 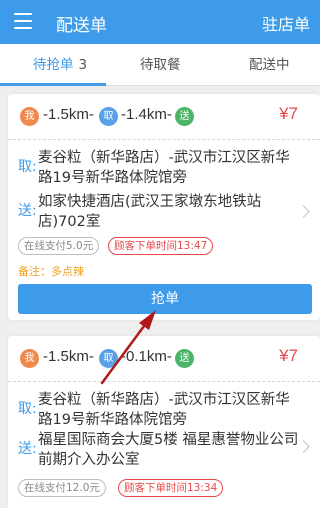 I want to click on distance-row: 我 -1.5km- 取 -1.4km- 送 ¥7, so click(x=164, y=117).